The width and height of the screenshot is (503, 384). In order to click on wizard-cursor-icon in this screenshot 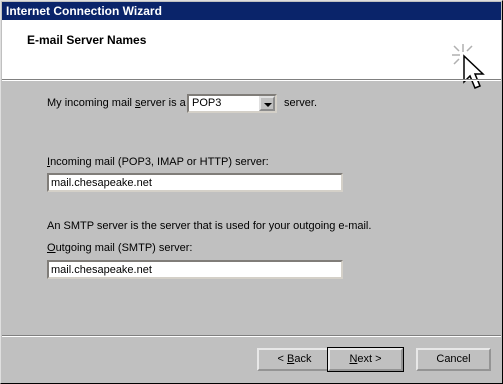, I will do `click(468, 66)`.